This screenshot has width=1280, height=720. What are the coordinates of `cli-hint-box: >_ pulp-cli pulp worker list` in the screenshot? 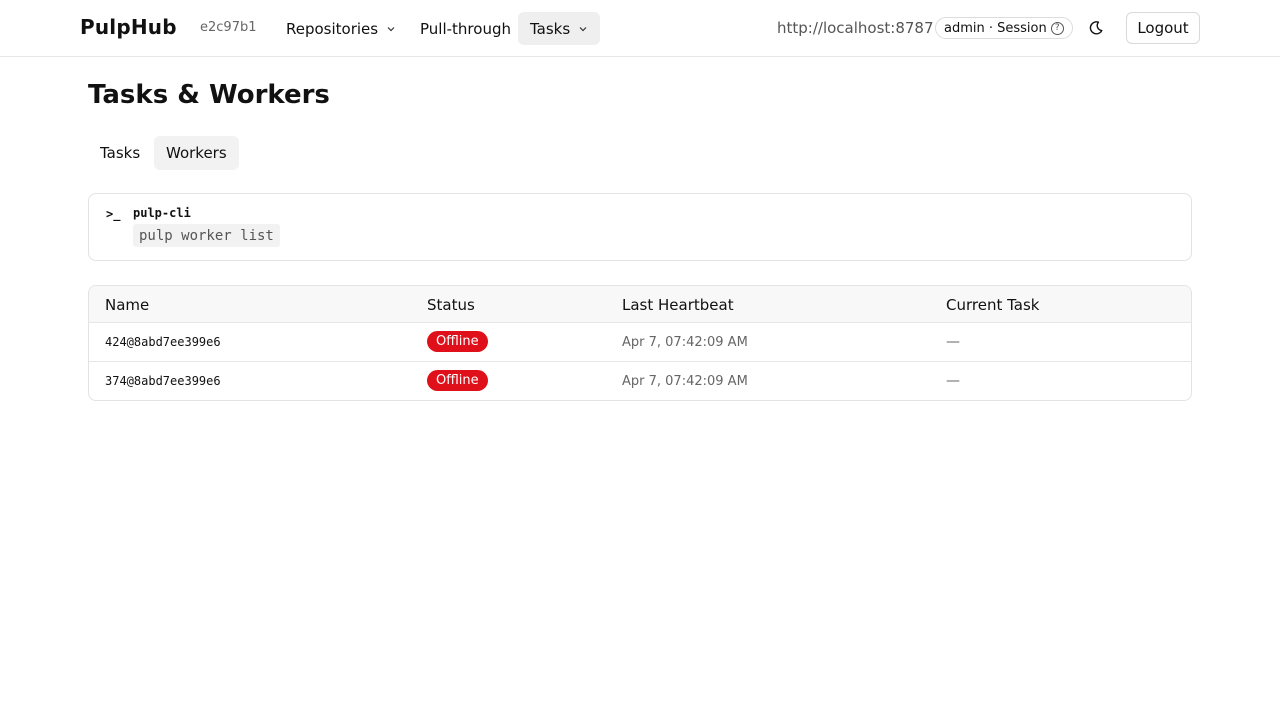 It's located at (640, 227).